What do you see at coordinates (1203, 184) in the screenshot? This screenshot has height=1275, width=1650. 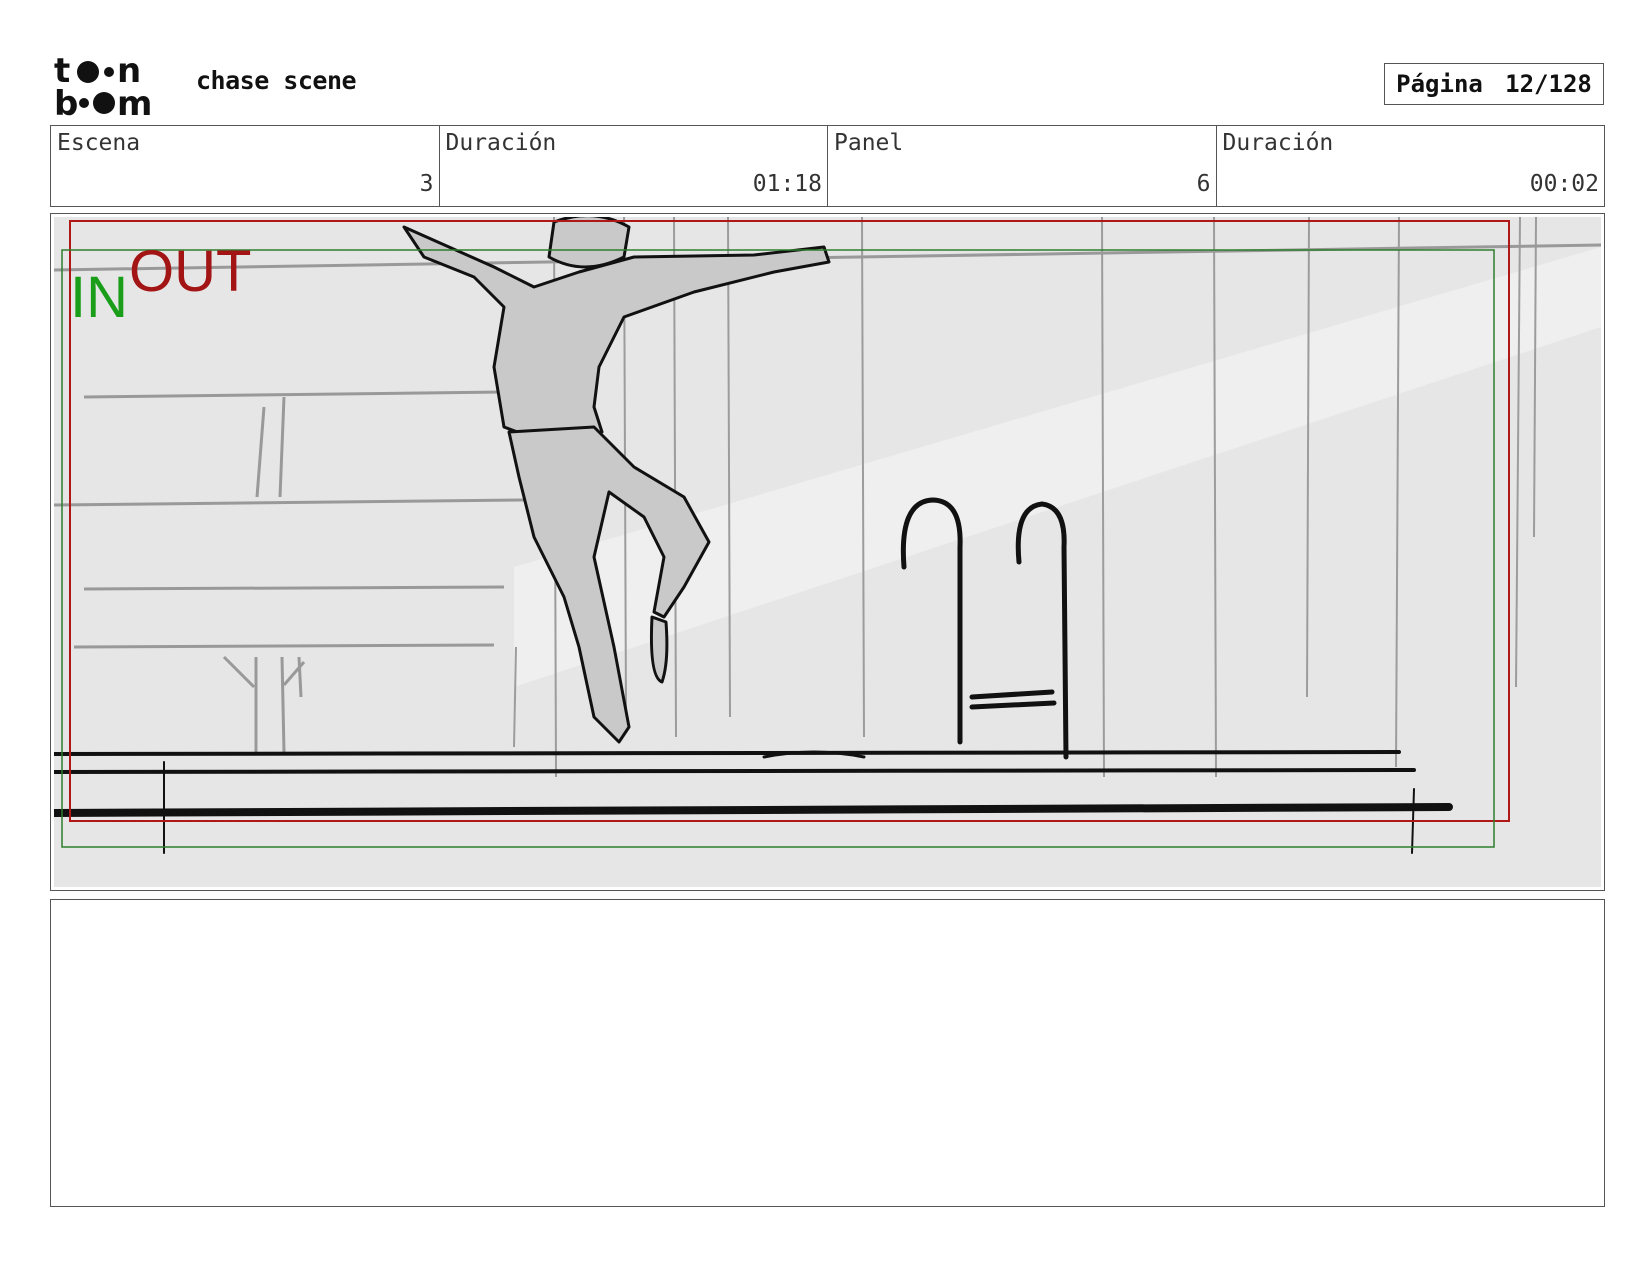 I see `panel-value: 6` at bounding box center [1203, 184].